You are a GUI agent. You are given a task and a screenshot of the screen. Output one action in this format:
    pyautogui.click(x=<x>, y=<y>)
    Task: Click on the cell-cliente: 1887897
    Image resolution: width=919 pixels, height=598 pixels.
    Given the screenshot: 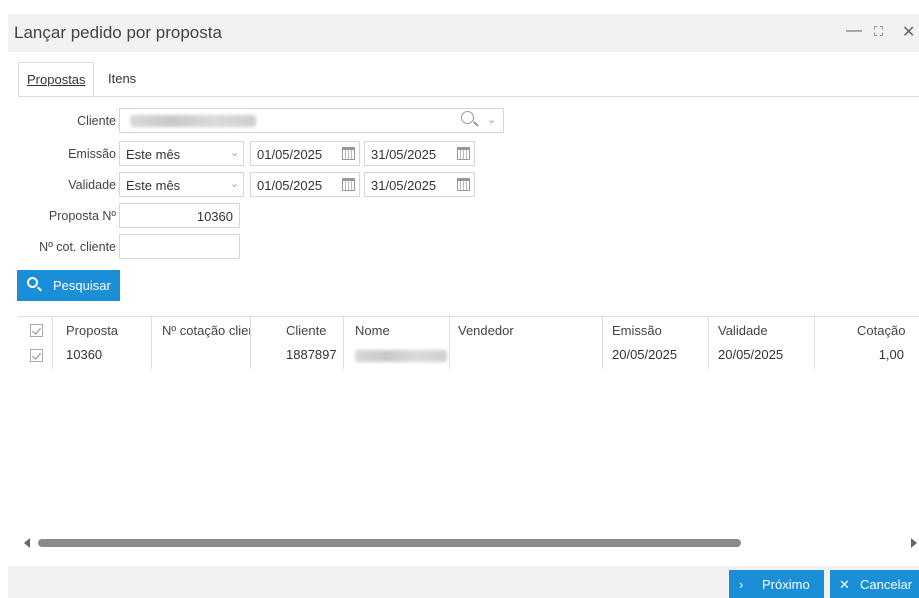 What is the action you would take?
    pyautogui.click(x=311, y=354)
    